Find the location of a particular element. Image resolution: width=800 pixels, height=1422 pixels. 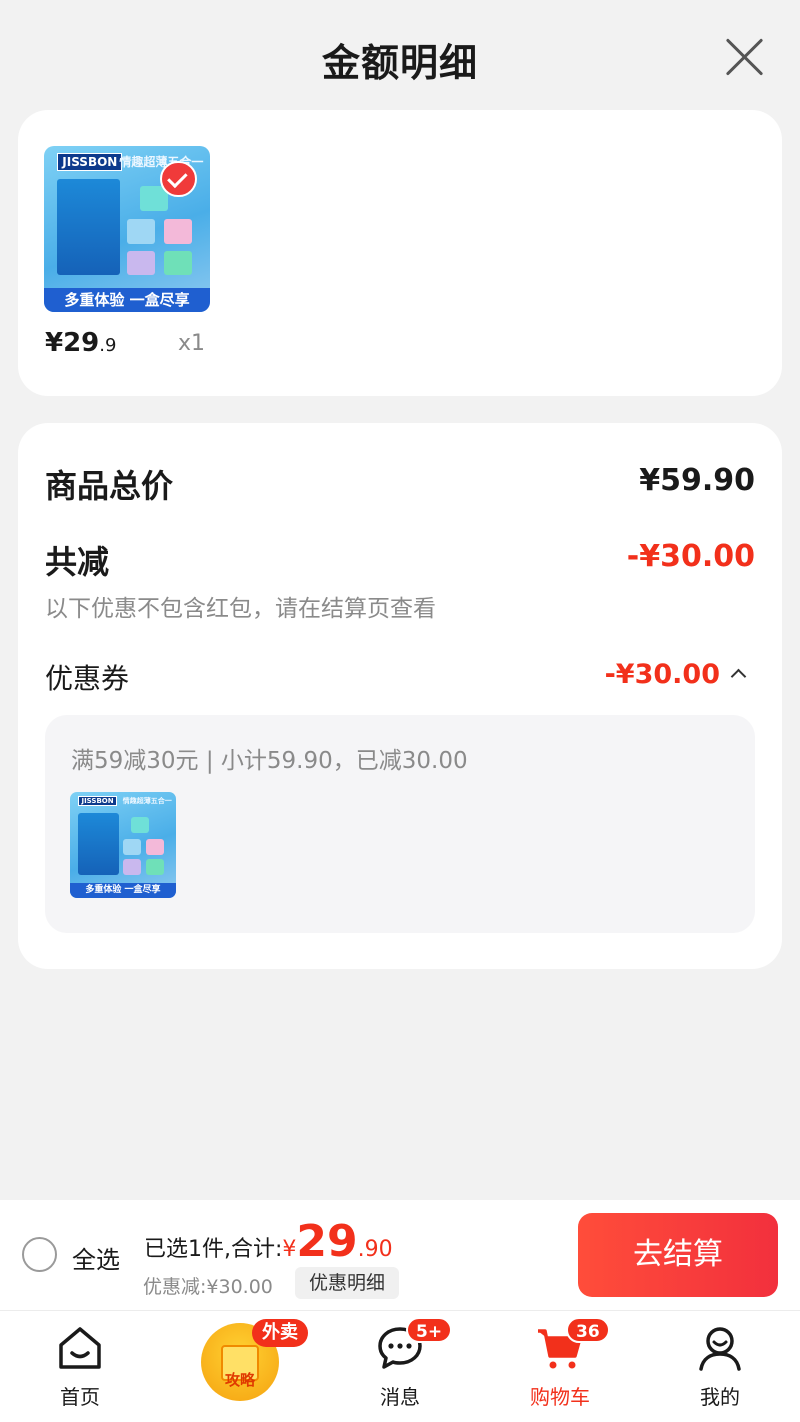

tab-guide: 攻略 外卖 is located at coordinates (240, 1366).